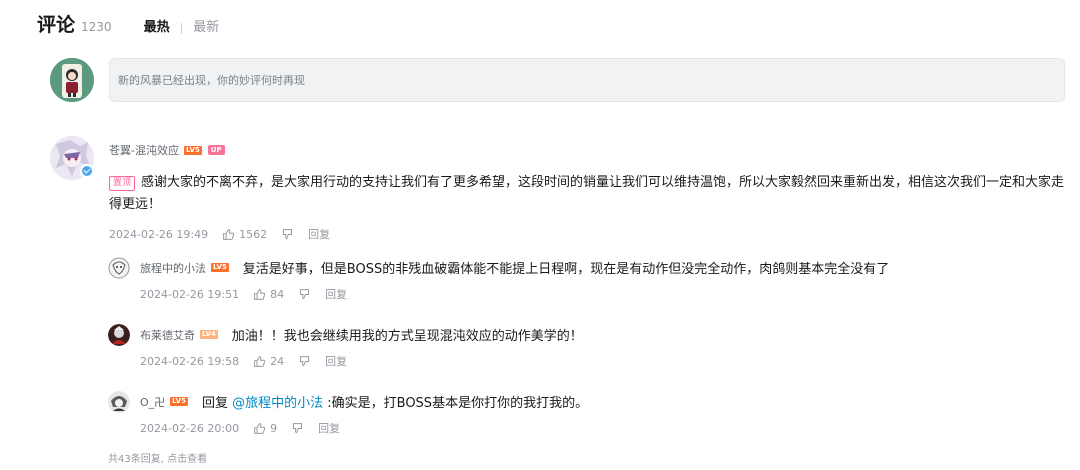 This screenshot has width=1080, height=470. Describe the element at coordinates (268, 361) in the screenshot. I see `like-button: 24` at that location.